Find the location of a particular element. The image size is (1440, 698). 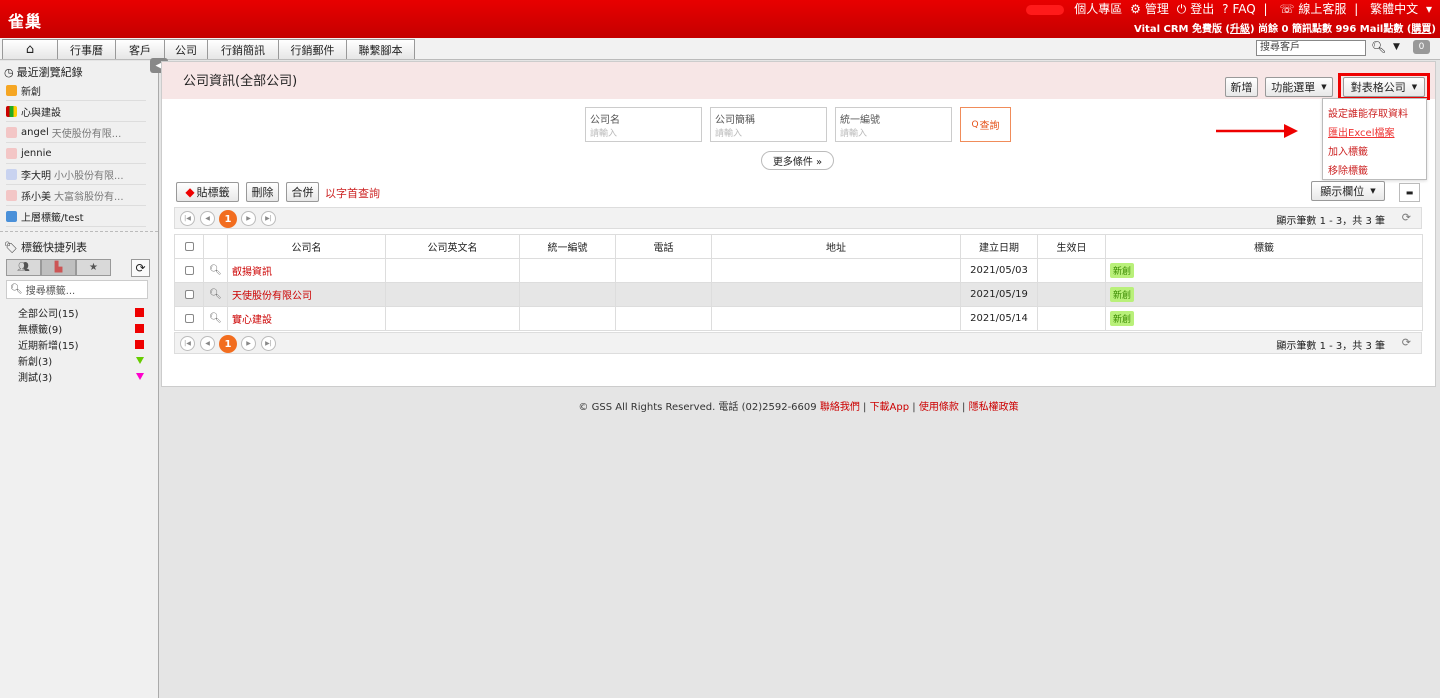

function-menu-button: 功能選單 ▼ is located at coordinates (1299, 87).